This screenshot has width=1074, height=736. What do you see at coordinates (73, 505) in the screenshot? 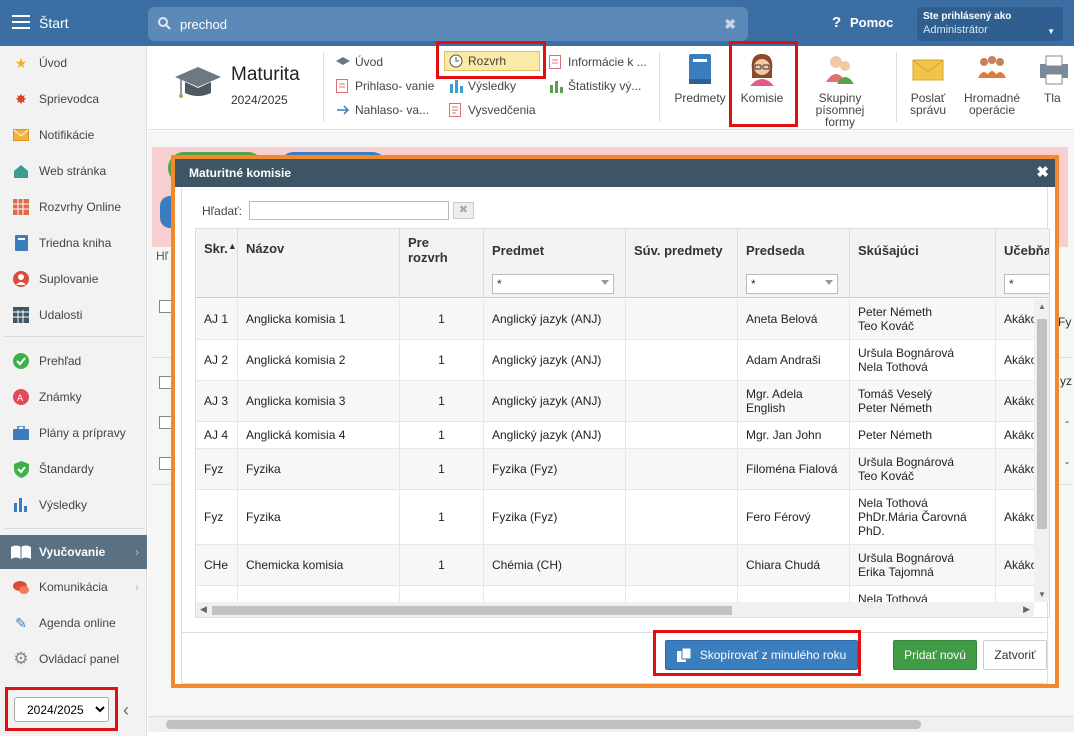
I see `sidebar-item-vysledky: Výsledky` at bounding box center [73, 505].